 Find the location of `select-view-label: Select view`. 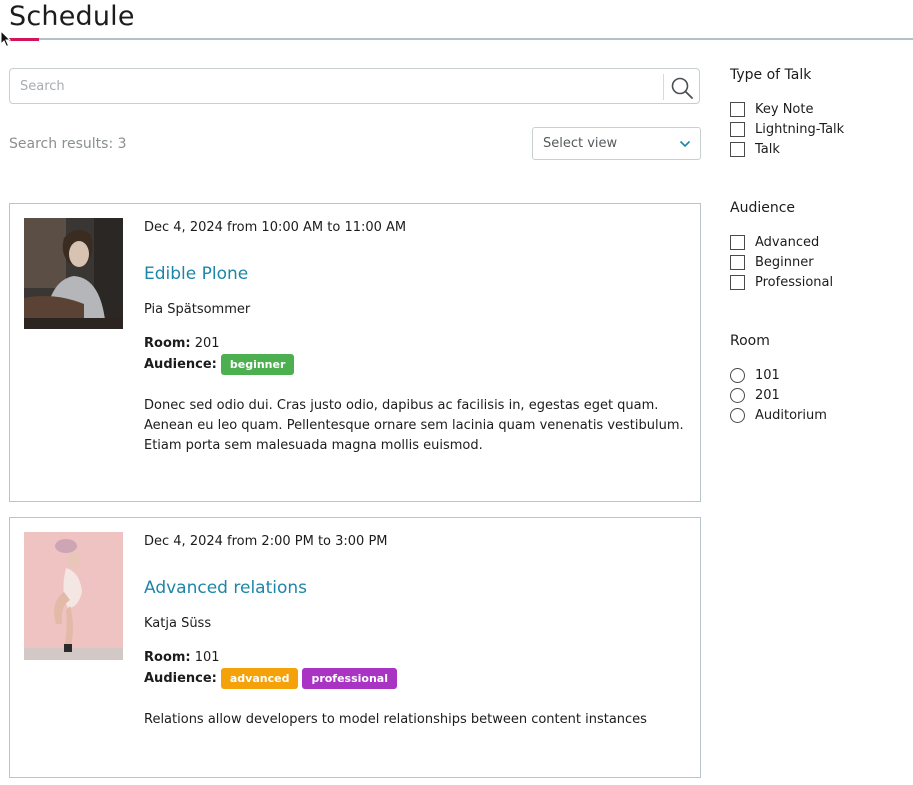

select-view-label: Select view is located at coordinates (580, 143).